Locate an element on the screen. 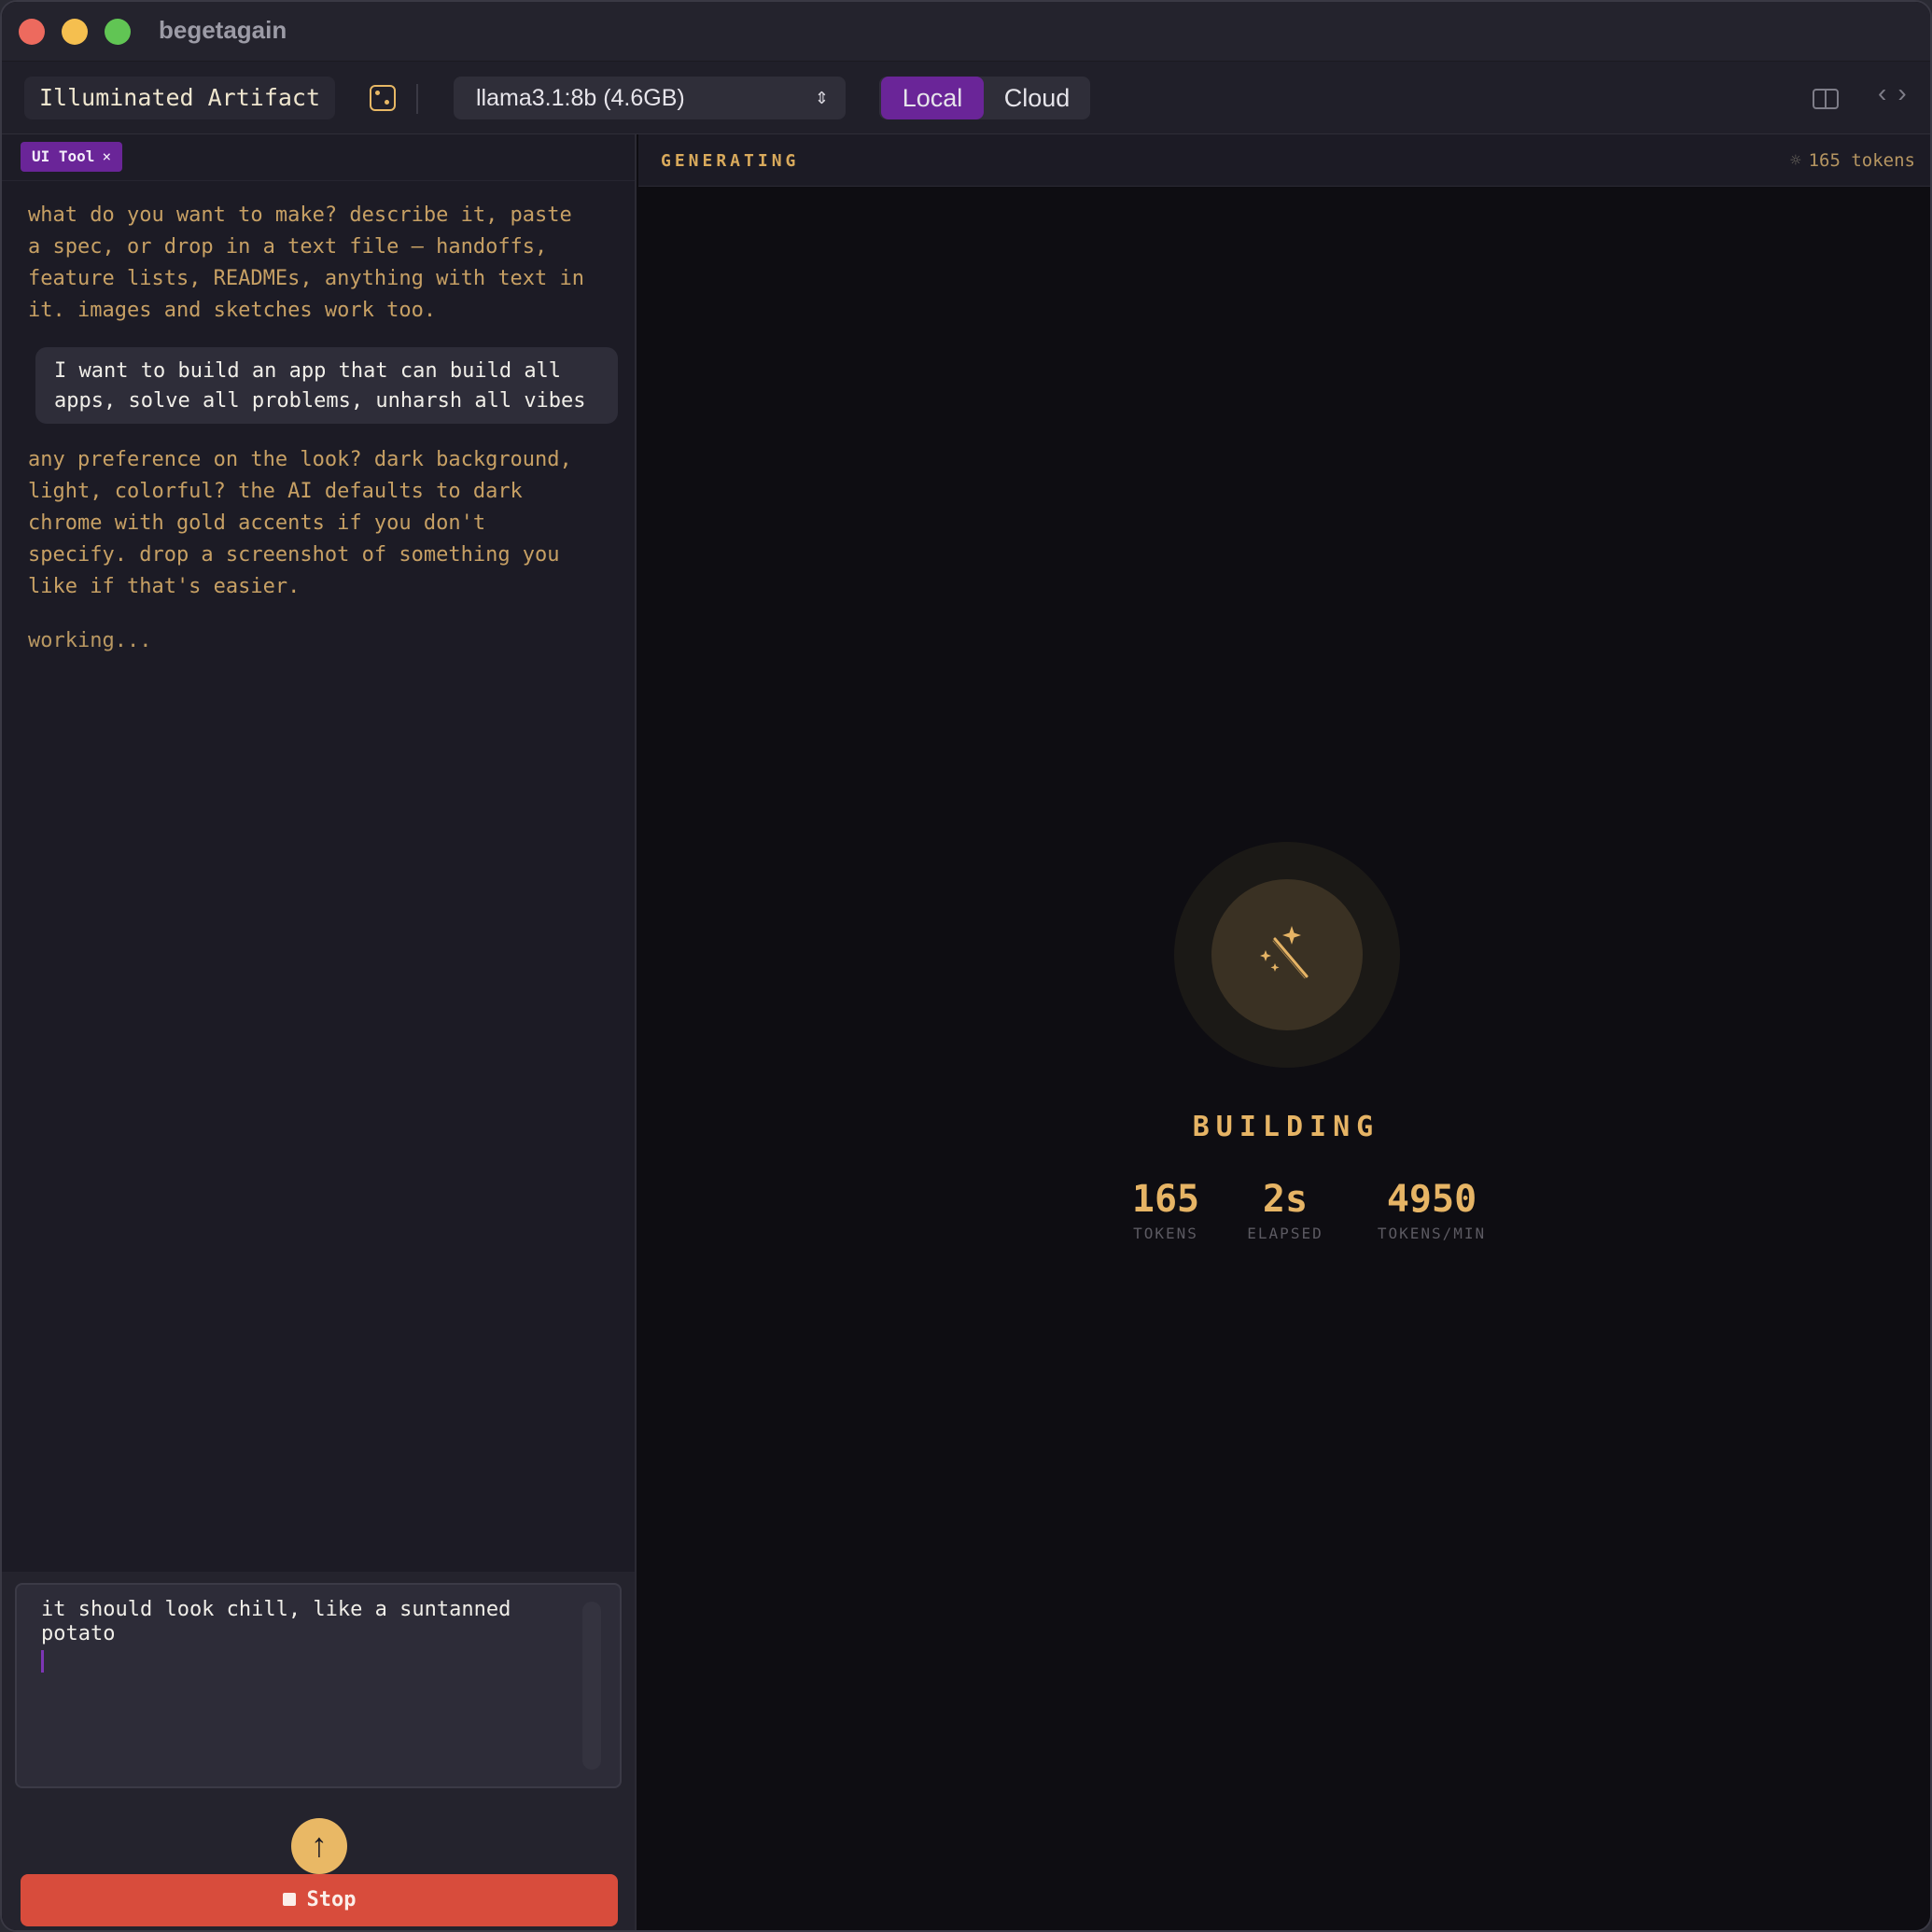 This screenshot has width=1932, height=1932. minimize-window-button is located at coordinates (75, 32).